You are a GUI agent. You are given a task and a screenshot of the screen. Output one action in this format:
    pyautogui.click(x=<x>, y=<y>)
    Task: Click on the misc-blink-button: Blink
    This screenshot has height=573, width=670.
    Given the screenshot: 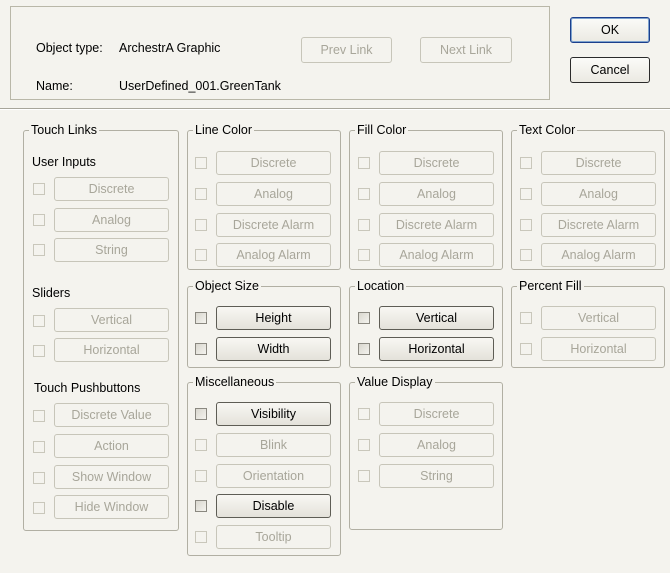 What is the action you would take?
    pyautogui.click(x=273, y=445)
    